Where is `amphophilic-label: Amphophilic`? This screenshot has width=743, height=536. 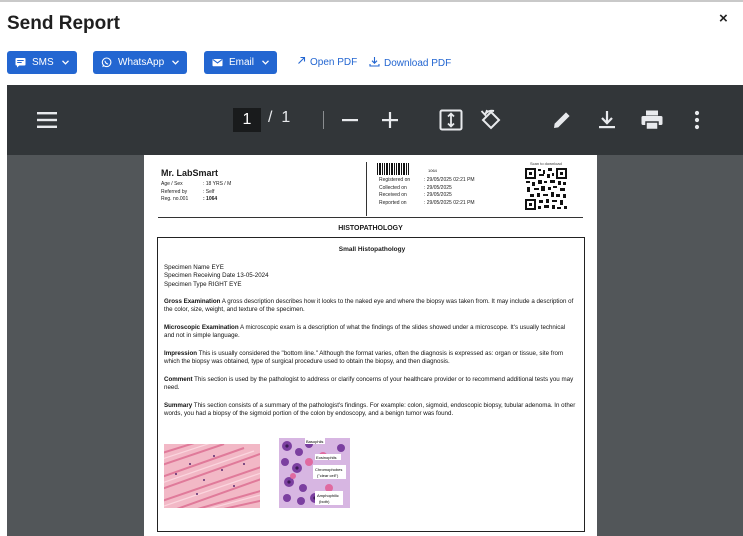
amphophilic-label: Amphophilic is located at coordinates (328, 495).